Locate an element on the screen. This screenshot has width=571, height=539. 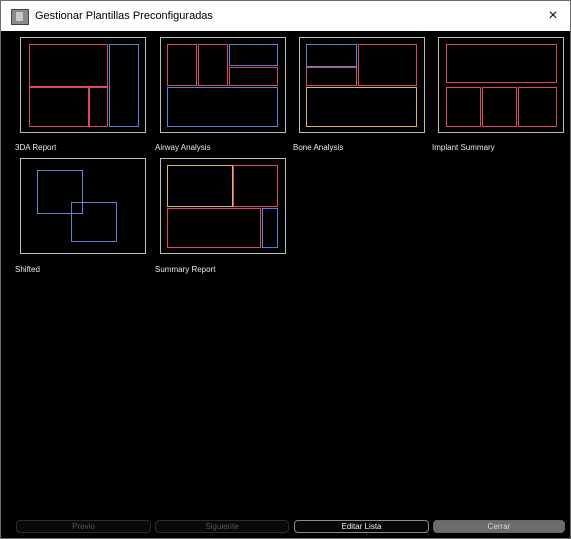
previous-button: Previo is located at coordinates (83, 526).